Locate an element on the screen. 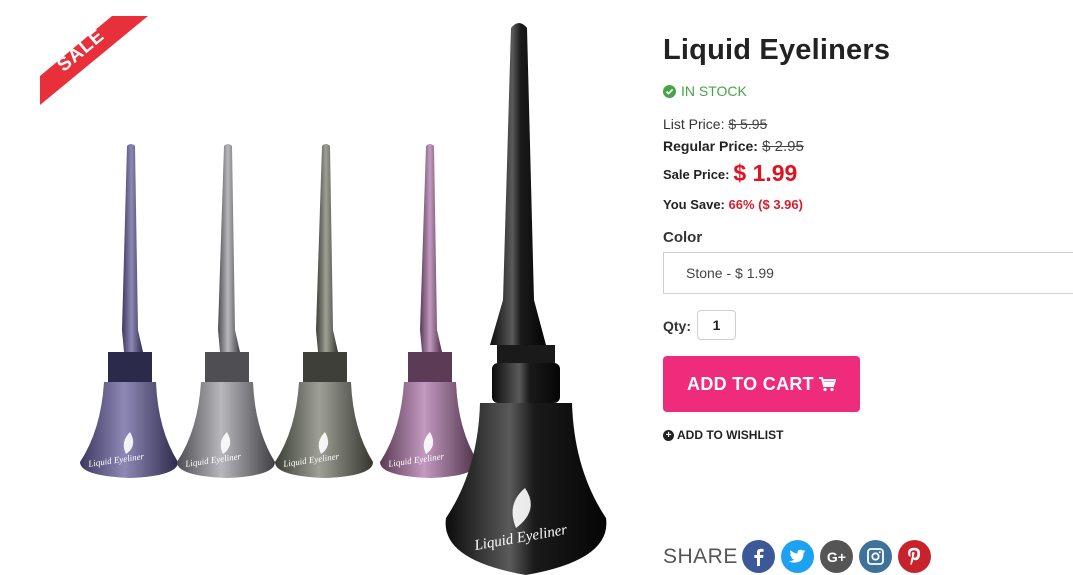  color-label: Color is located at coordinates (683, 237).